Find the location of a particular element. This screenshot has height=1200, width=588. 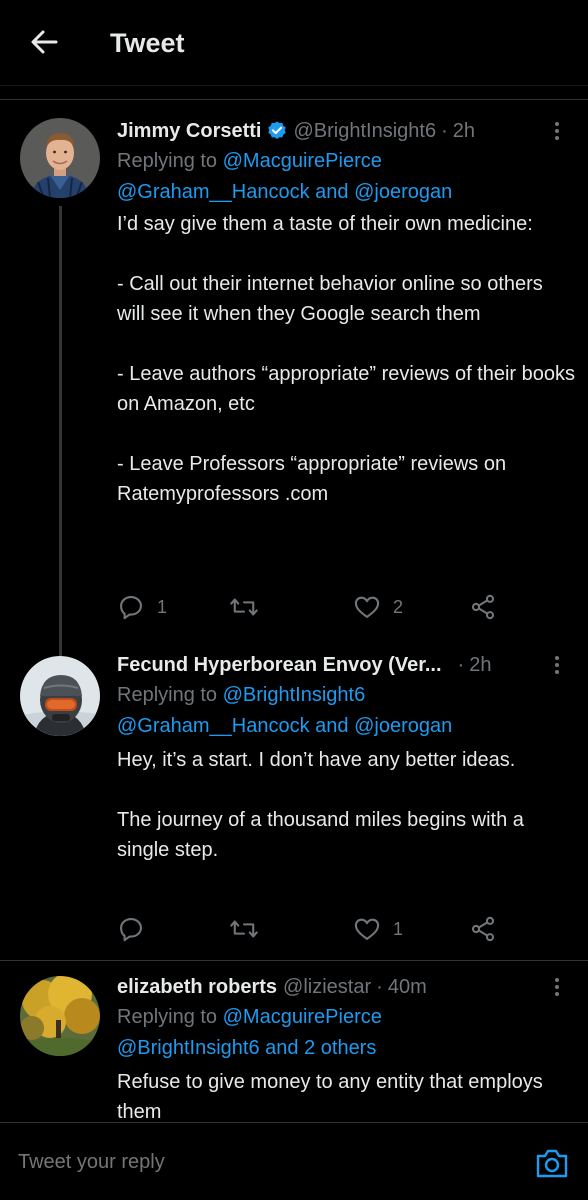

mention-link: @BrightInsight6 is located at coordinates (294, 695).